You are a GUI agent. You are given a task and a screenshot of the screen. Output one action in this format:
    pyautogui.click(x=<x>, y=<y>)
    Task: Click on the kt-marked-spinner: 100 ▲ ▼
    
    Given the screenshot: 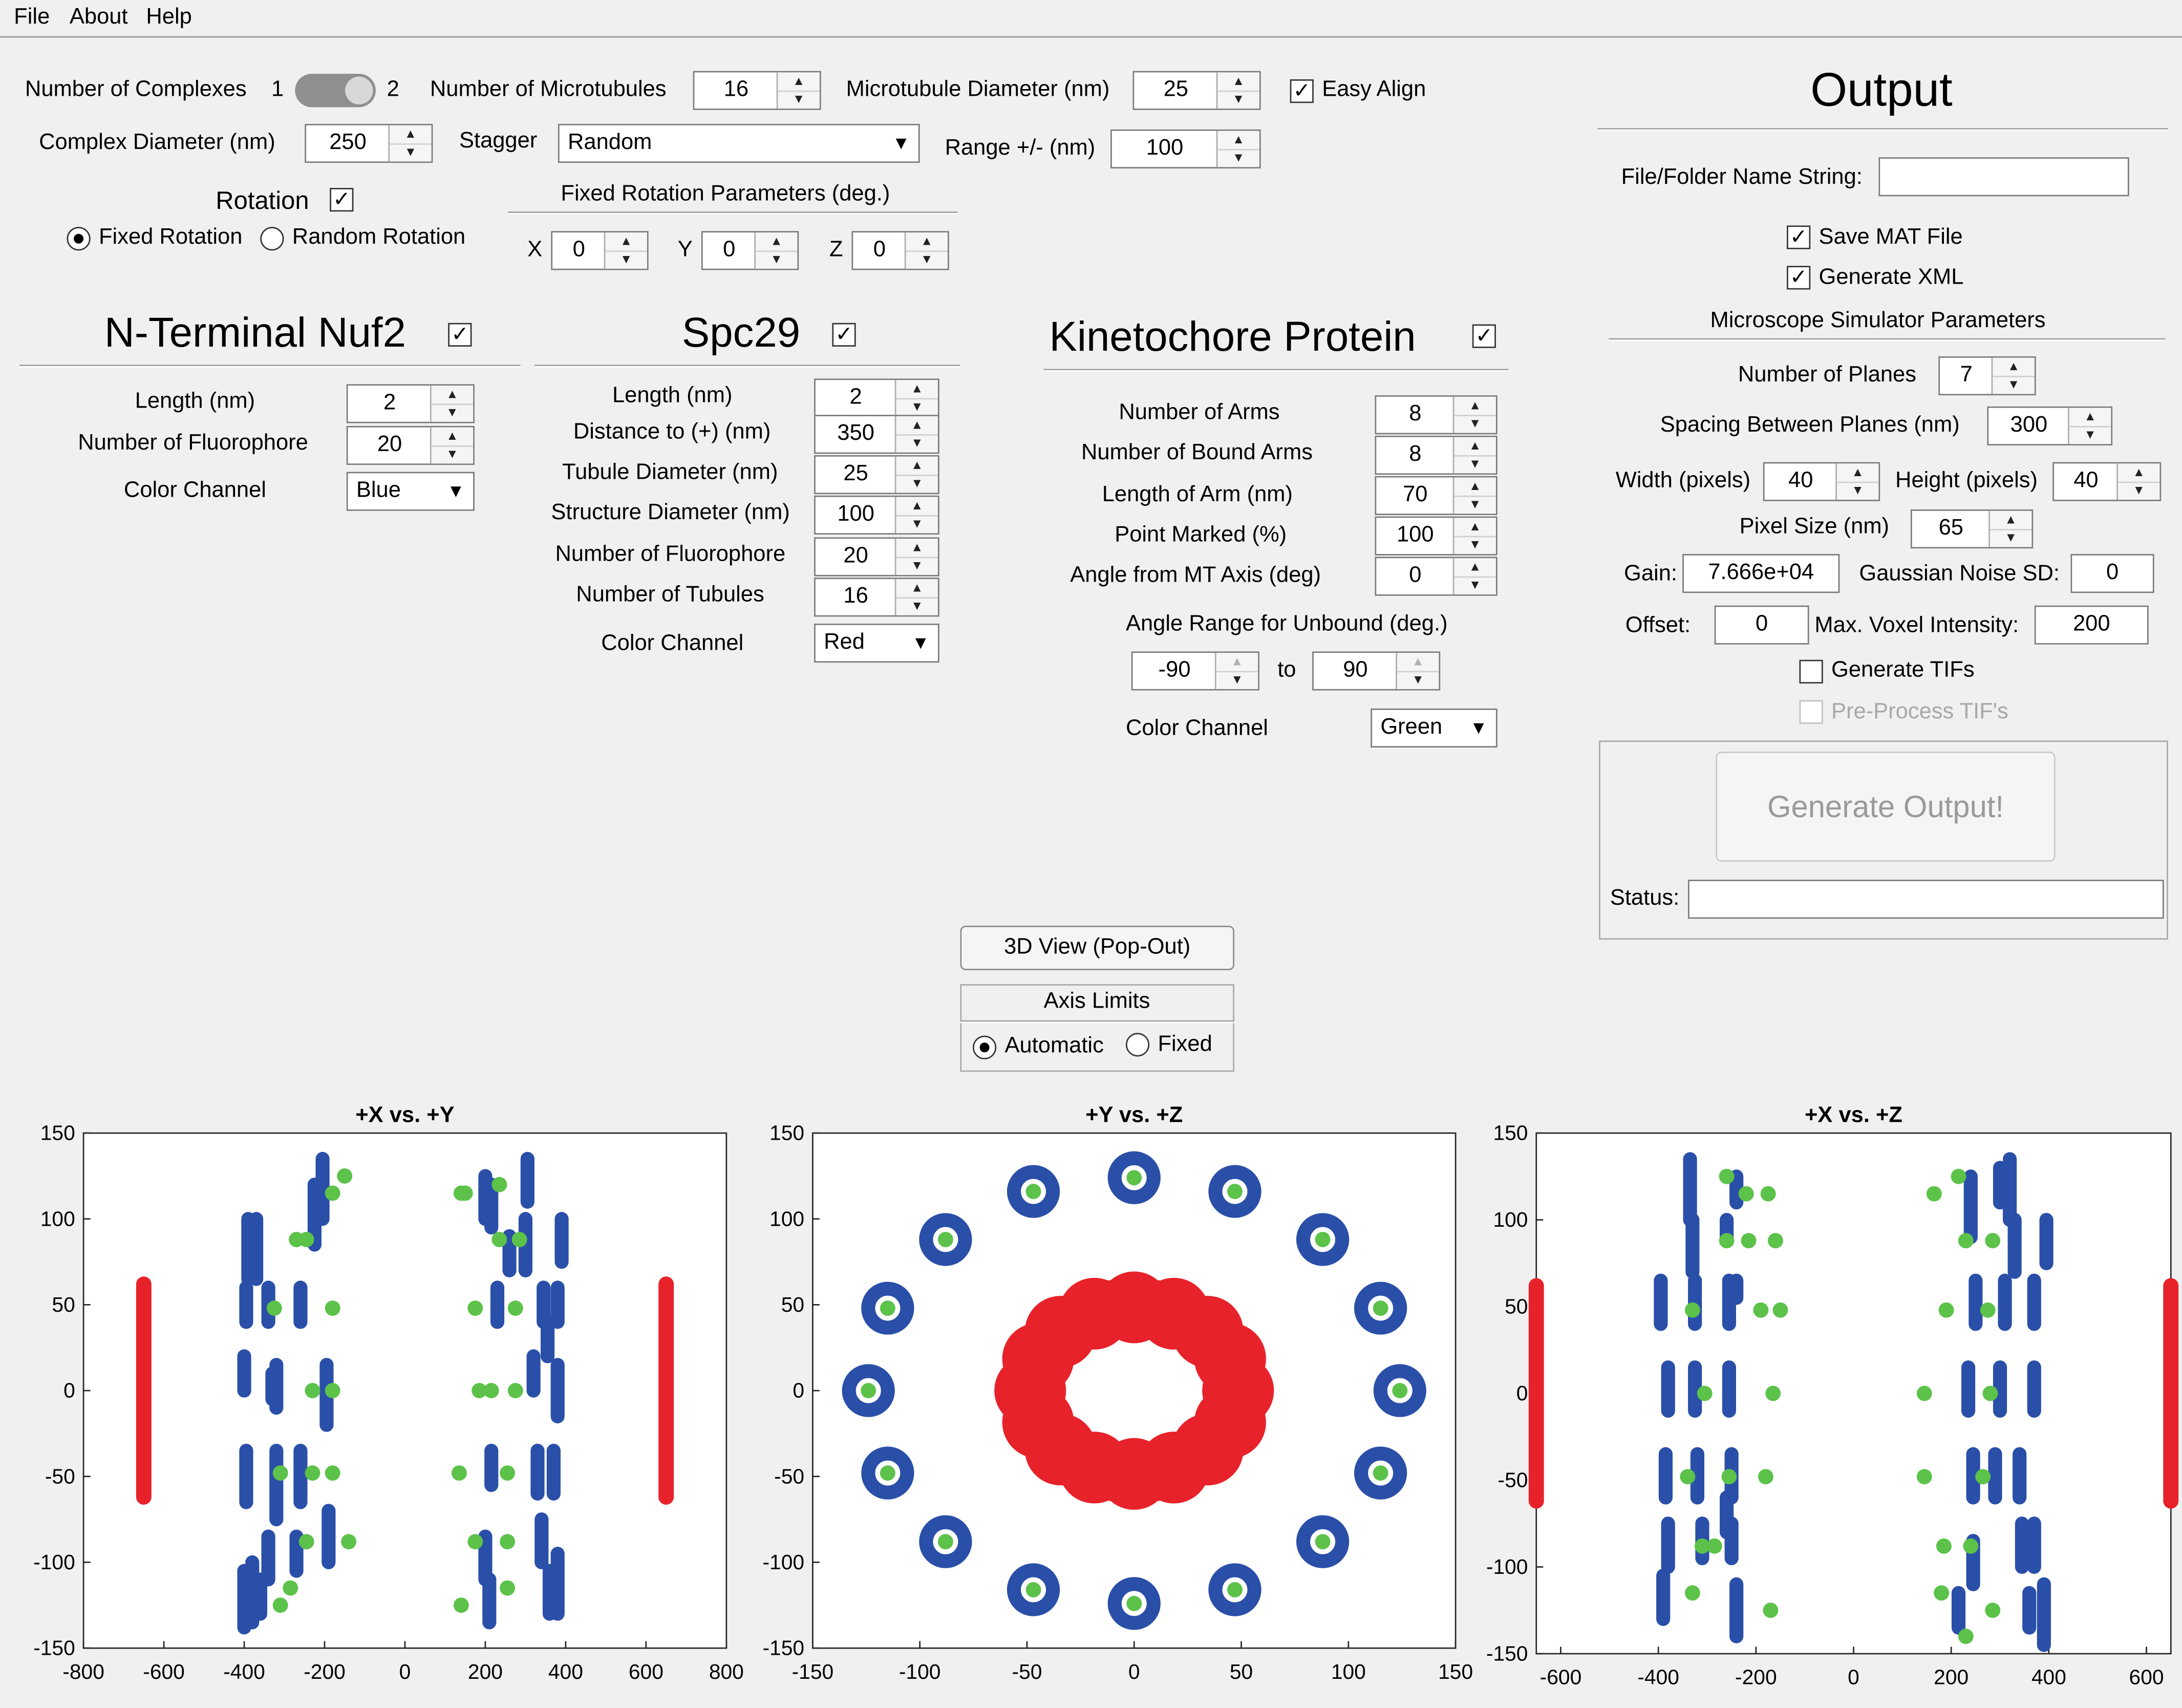 What is the action you would take?
    pyautogui.click(x=1436, y=536)
    